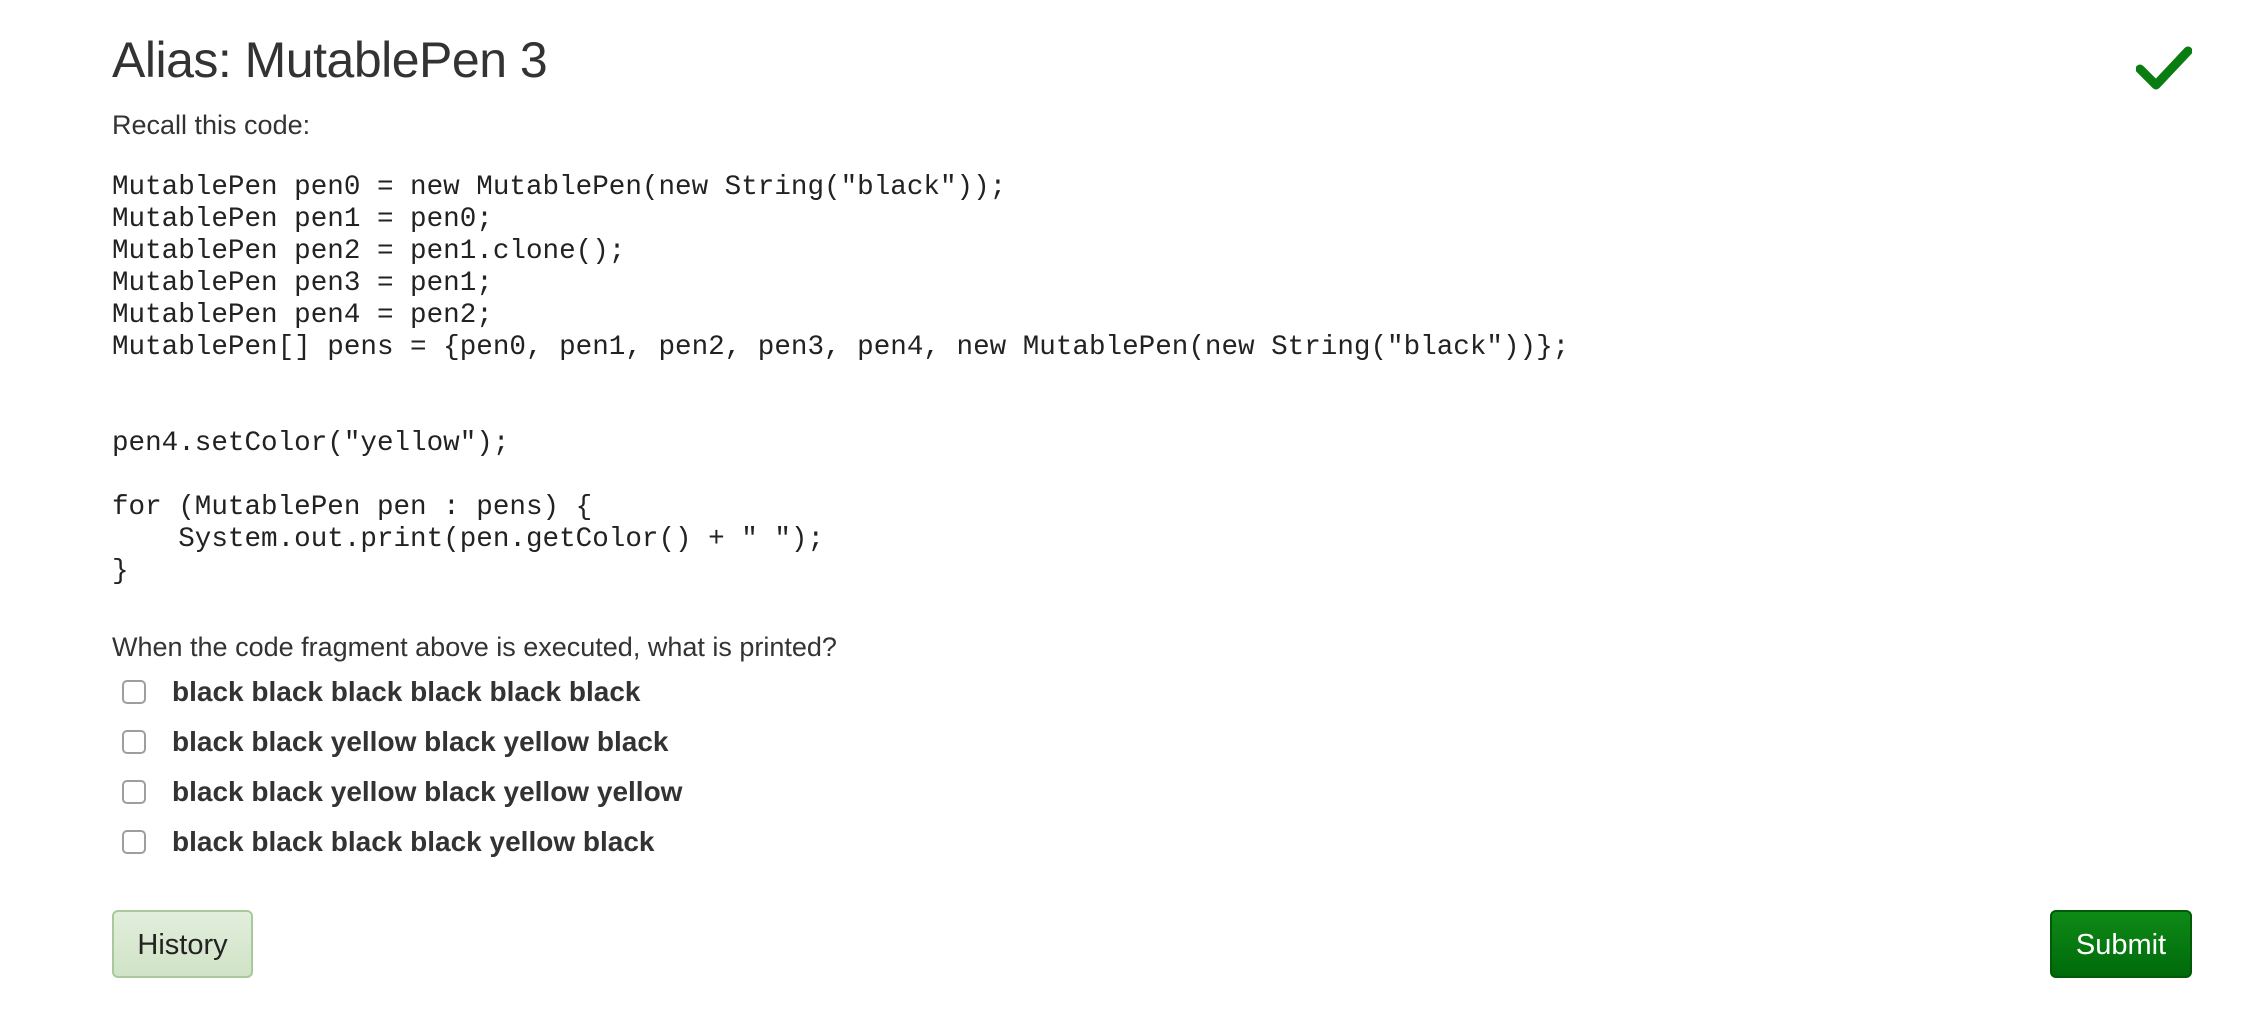  I want to click on answer-option: black black yellow black yellow yellow, so click(572, 795).